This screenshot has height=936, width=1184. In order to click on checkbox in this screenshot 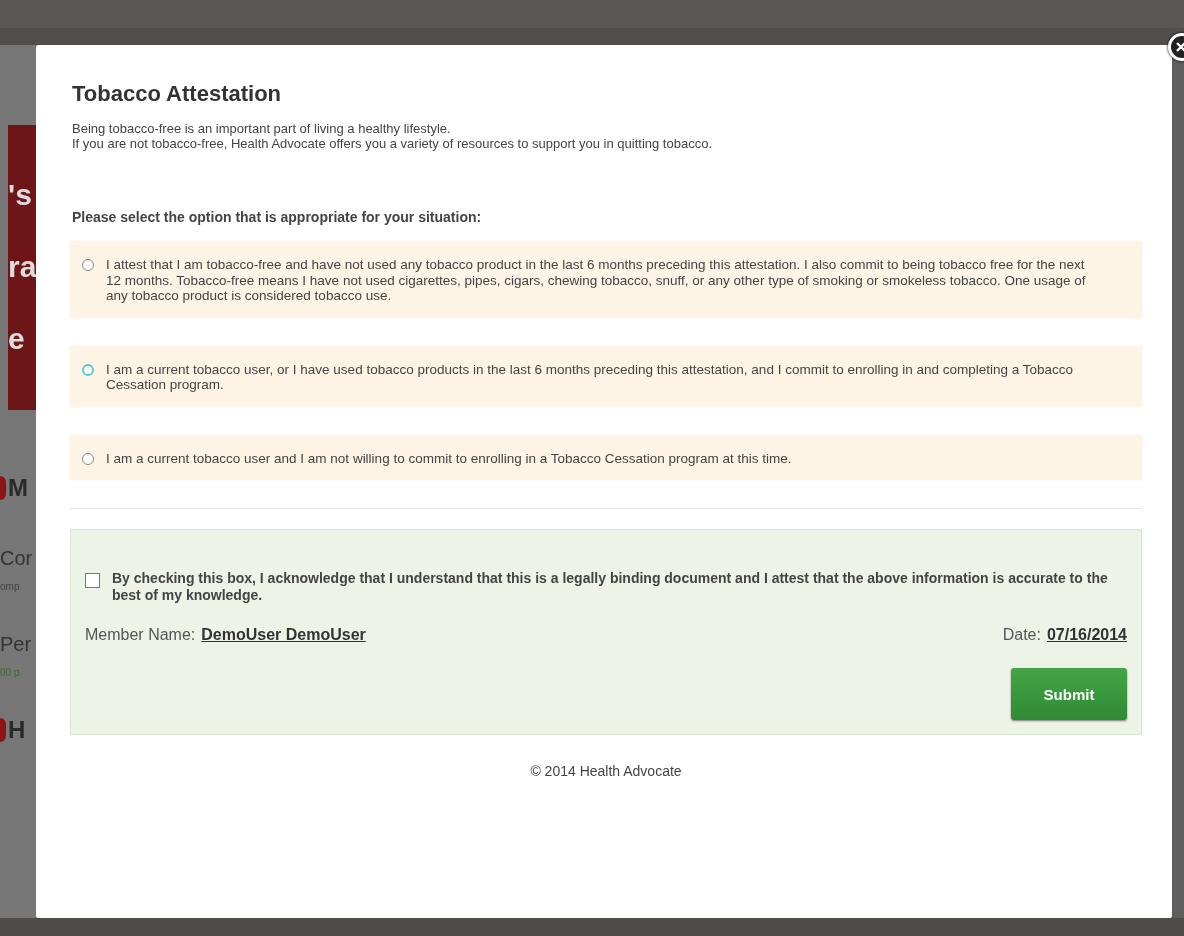, I will do `click(92, 580)`.